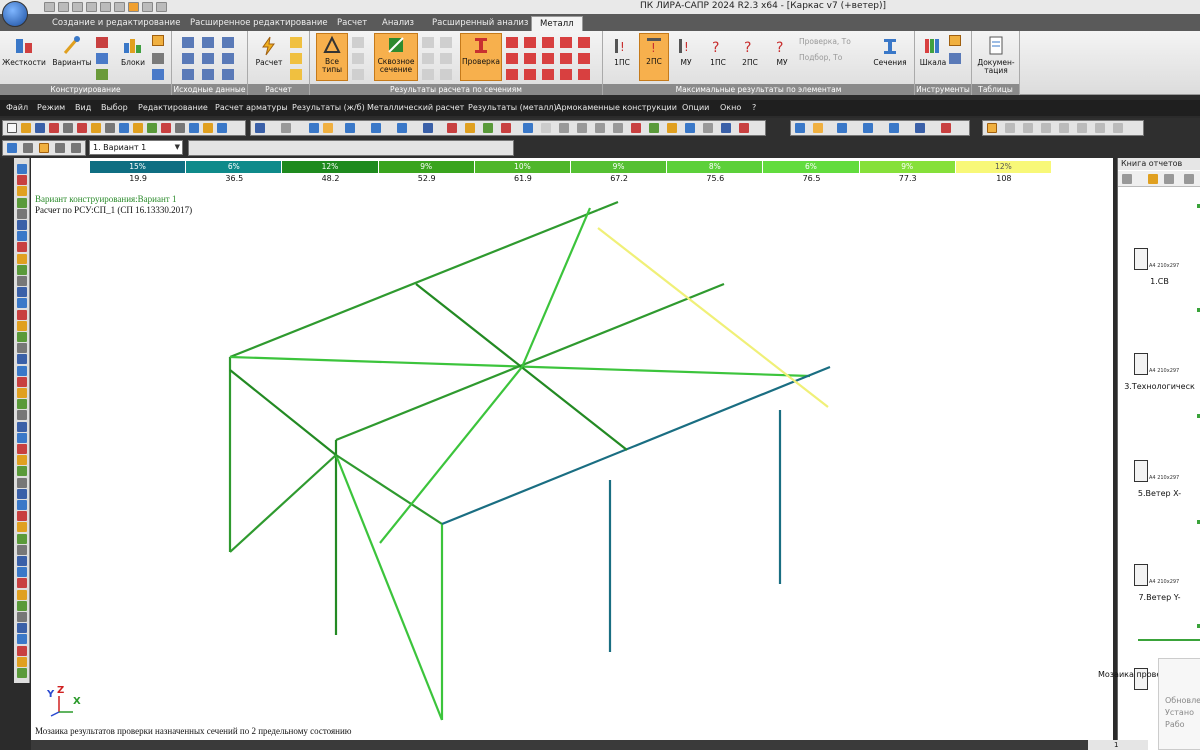 The image size is (1200, 750). I want to click on menu-rebar-calc: Расчет арматуры, so click(251, 107).